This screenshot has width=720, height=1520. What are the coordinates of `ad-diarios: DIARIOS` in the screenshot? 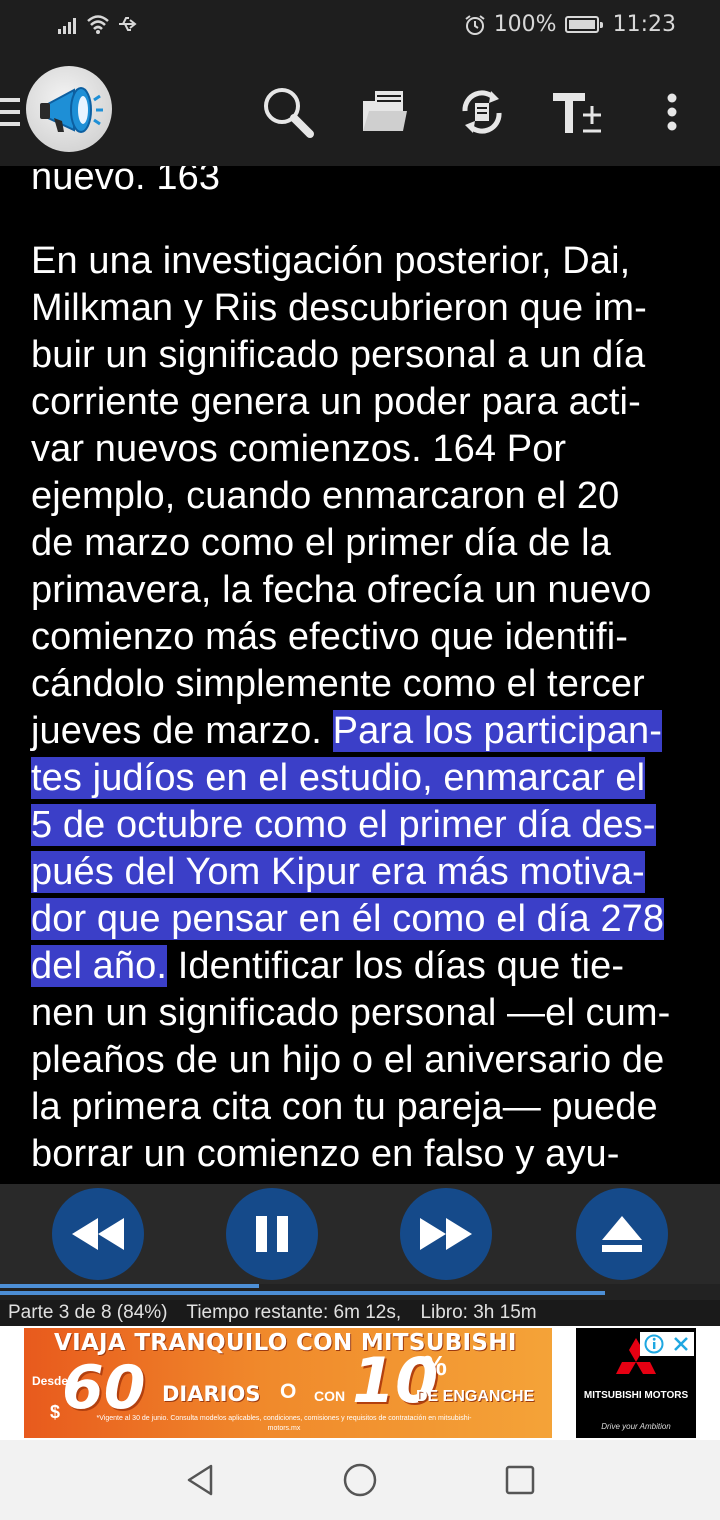 It's located at (211, 1394).